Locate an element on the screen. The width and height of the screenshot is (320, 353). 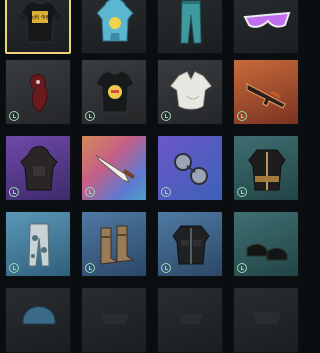
tile-knife-skin is located at coordinates (114, 168).